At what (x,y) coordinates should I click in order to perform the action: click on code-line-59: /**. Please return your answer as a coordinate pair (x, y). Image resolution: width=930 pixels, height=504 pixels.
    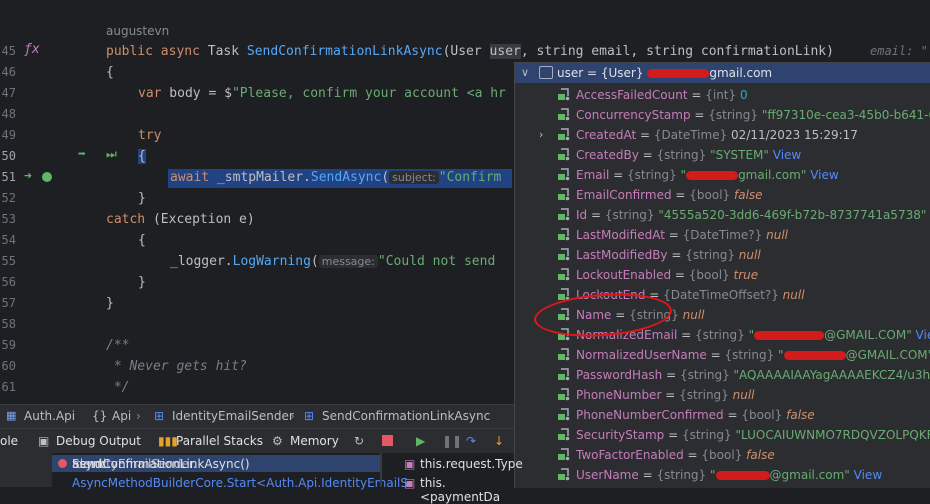
    Looking at the image, I should click on (117, 345).